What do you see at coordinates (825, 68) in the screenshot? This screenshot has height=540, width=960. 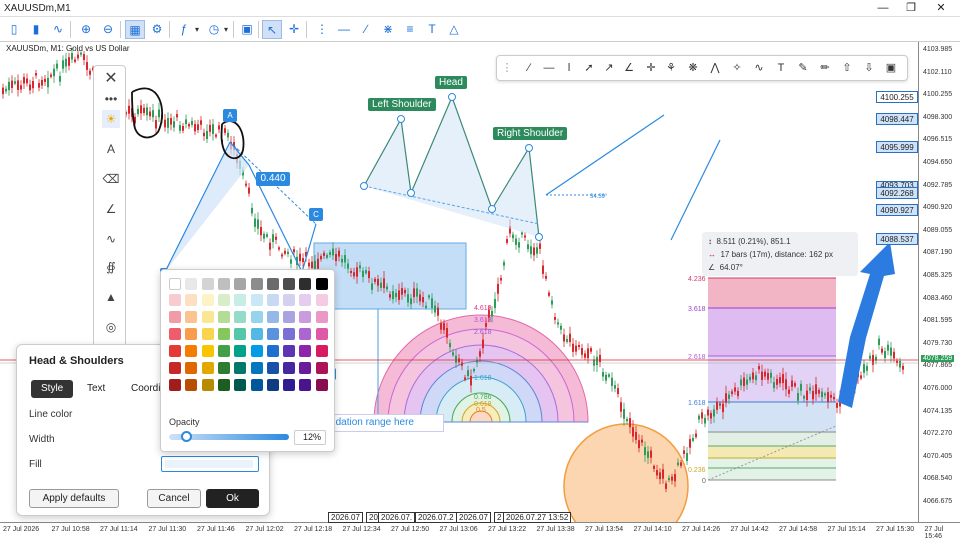 I see `pencil-tool-icon: ✏` at bounding box center [825, 68].